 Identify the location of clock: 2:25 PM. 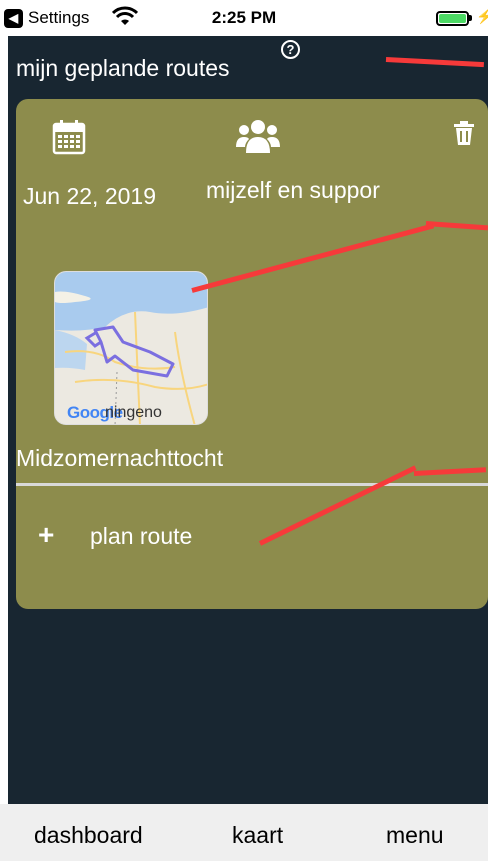
(244, 17).